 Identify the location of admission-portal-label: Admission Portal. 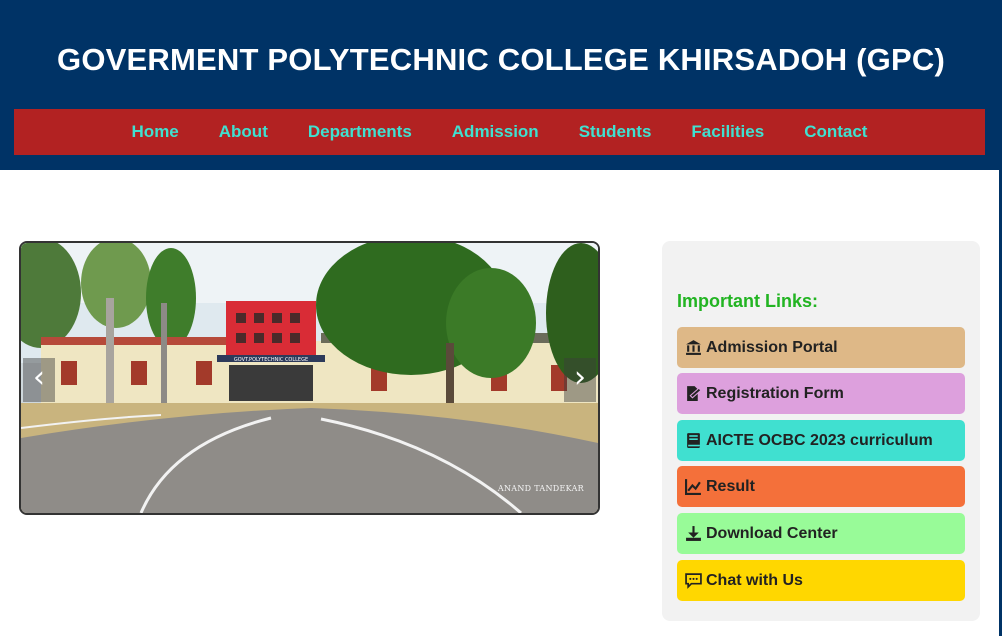
(772, 347).